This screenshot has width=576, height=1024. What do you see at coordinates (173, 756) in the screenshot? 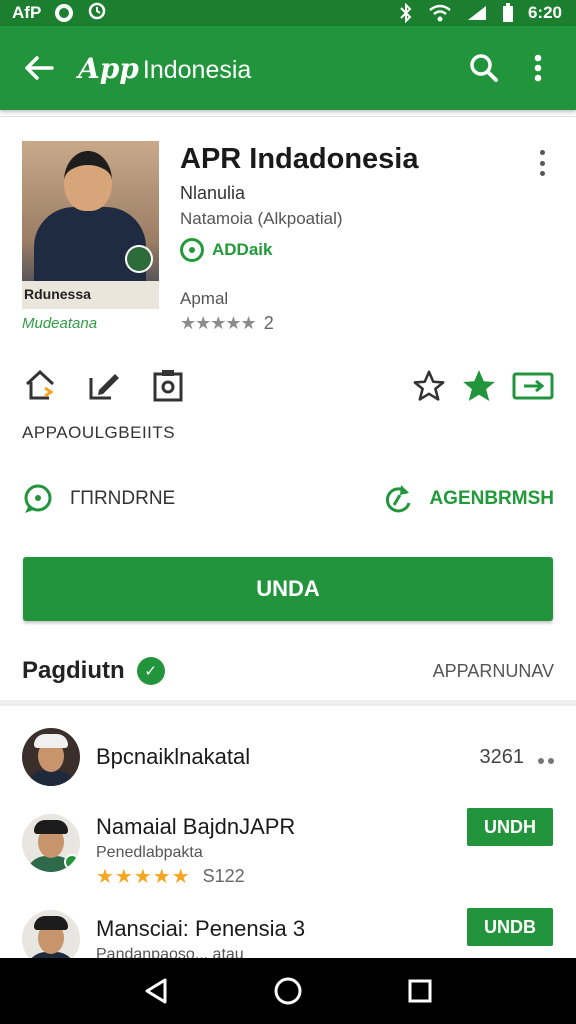
I see `list-item-title: Bpcnaiklnakatal` at bounding box center [173, 756].